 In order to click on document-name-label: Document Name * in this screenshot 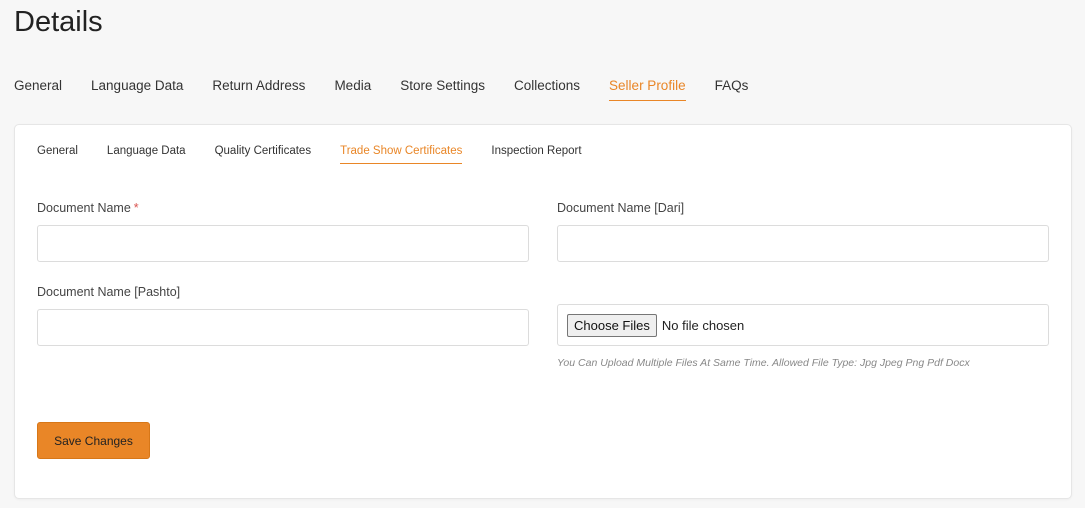, I will do `click(88, 208)`.